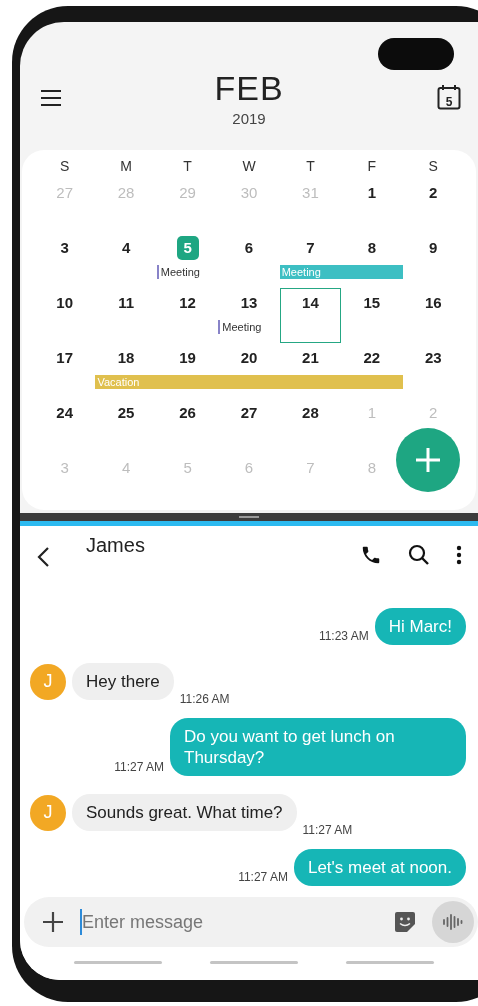  I want to click on sent-message: Let's meet at noon., so click(379, 867).